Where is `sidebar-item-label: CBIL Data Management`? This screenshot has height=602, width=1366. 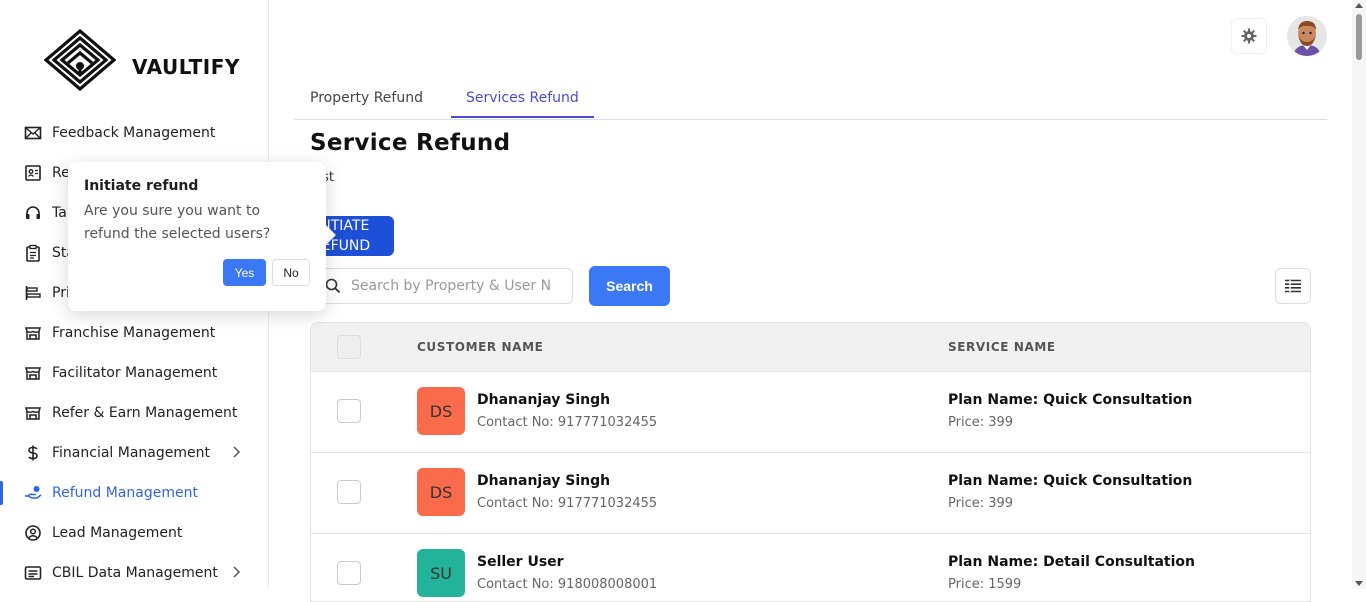
sidebar-item-label: CBIL Data Management is located at coordinates (135, 573).